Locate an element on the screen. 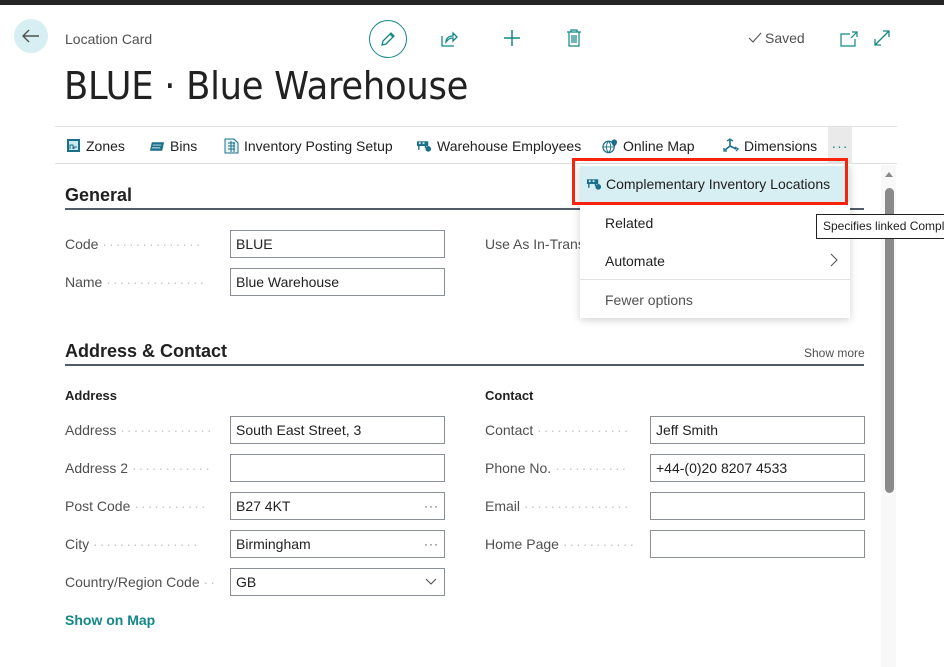 This screenshot has width=944, height=667. action-zones: Zones is located at coordinates (95, 145).